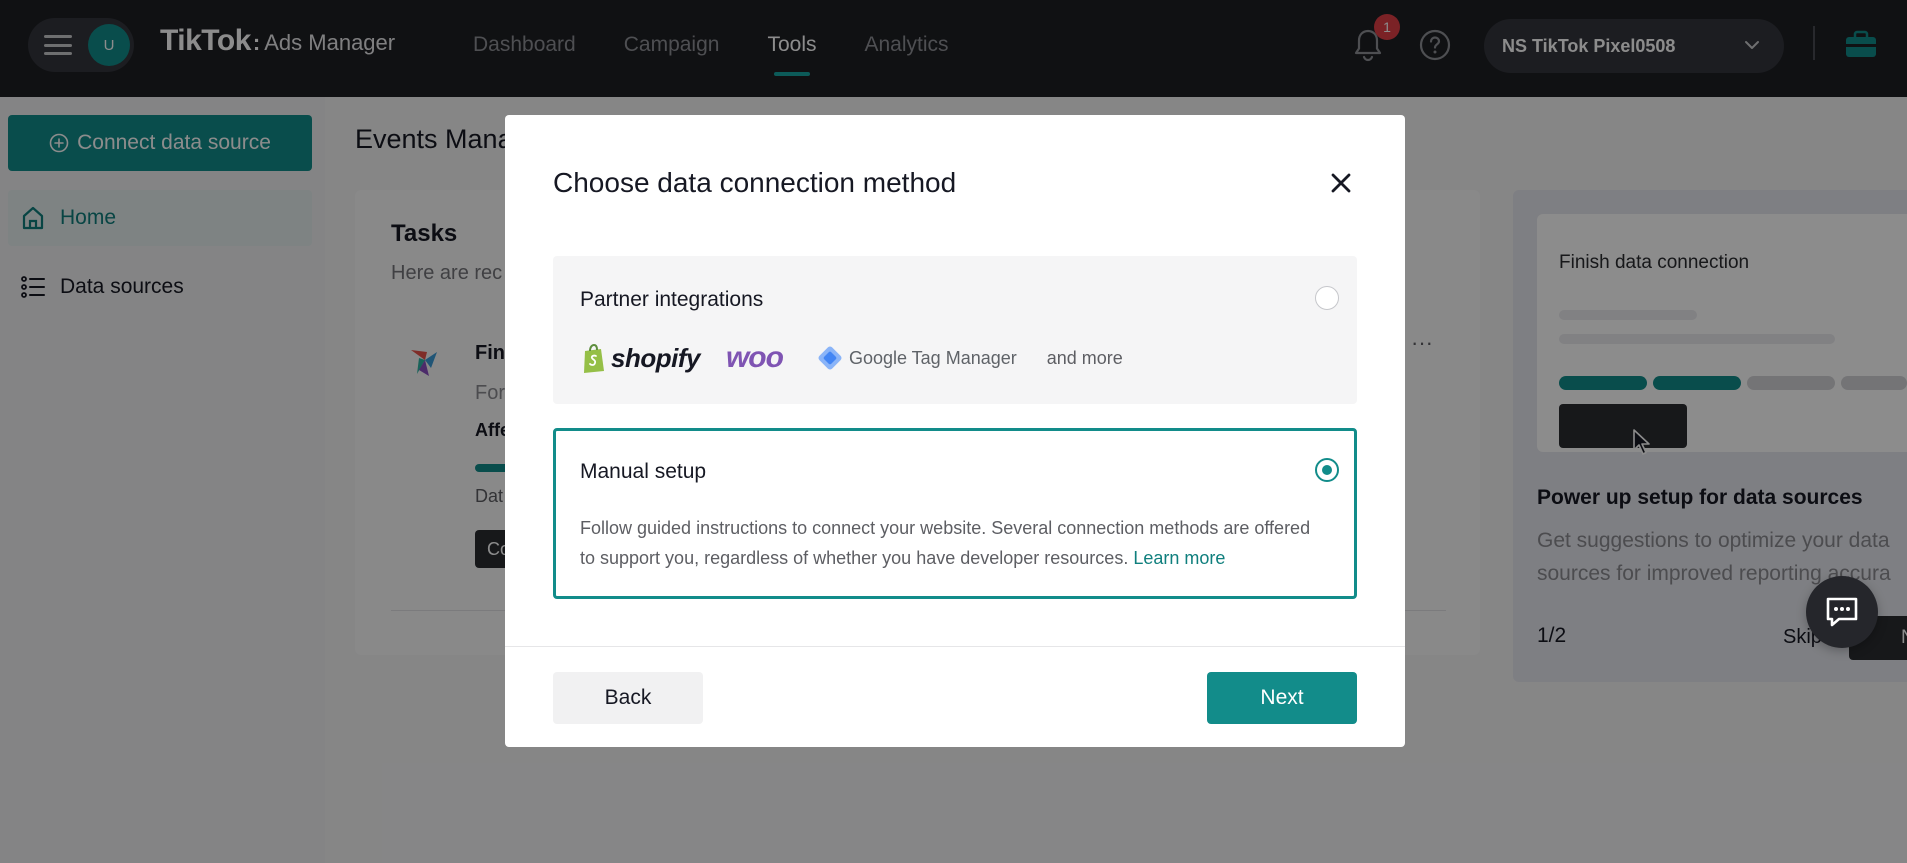 This screenshot has width=1907, height=863. I want to click on and-more-label: and more, so click(1084, 357).